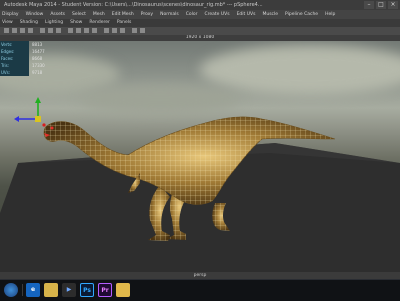 This screenshot has height=301, width=400. What do you see at coordinates (76, 23) in the screenshot?
I see `panel-menu-show: Show` at bounding box center [76, 23].